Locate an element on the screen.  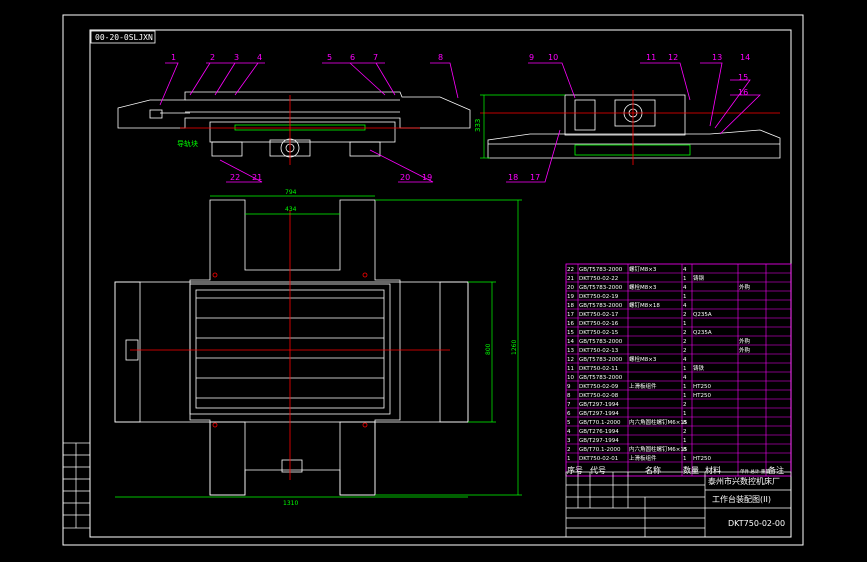
bom-cell: 21 is located at coordinates (570, 279).